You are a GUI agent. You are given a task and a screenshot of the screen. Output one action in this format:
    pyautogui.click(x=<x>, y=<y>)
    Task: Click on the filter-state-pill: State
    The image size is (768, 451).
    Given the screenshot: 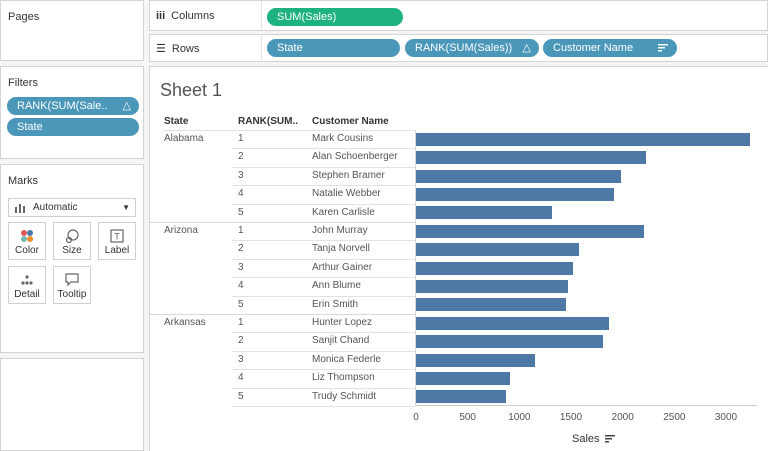 What is the action you would take?
    pyautogui.click(x=73, y=127)
    